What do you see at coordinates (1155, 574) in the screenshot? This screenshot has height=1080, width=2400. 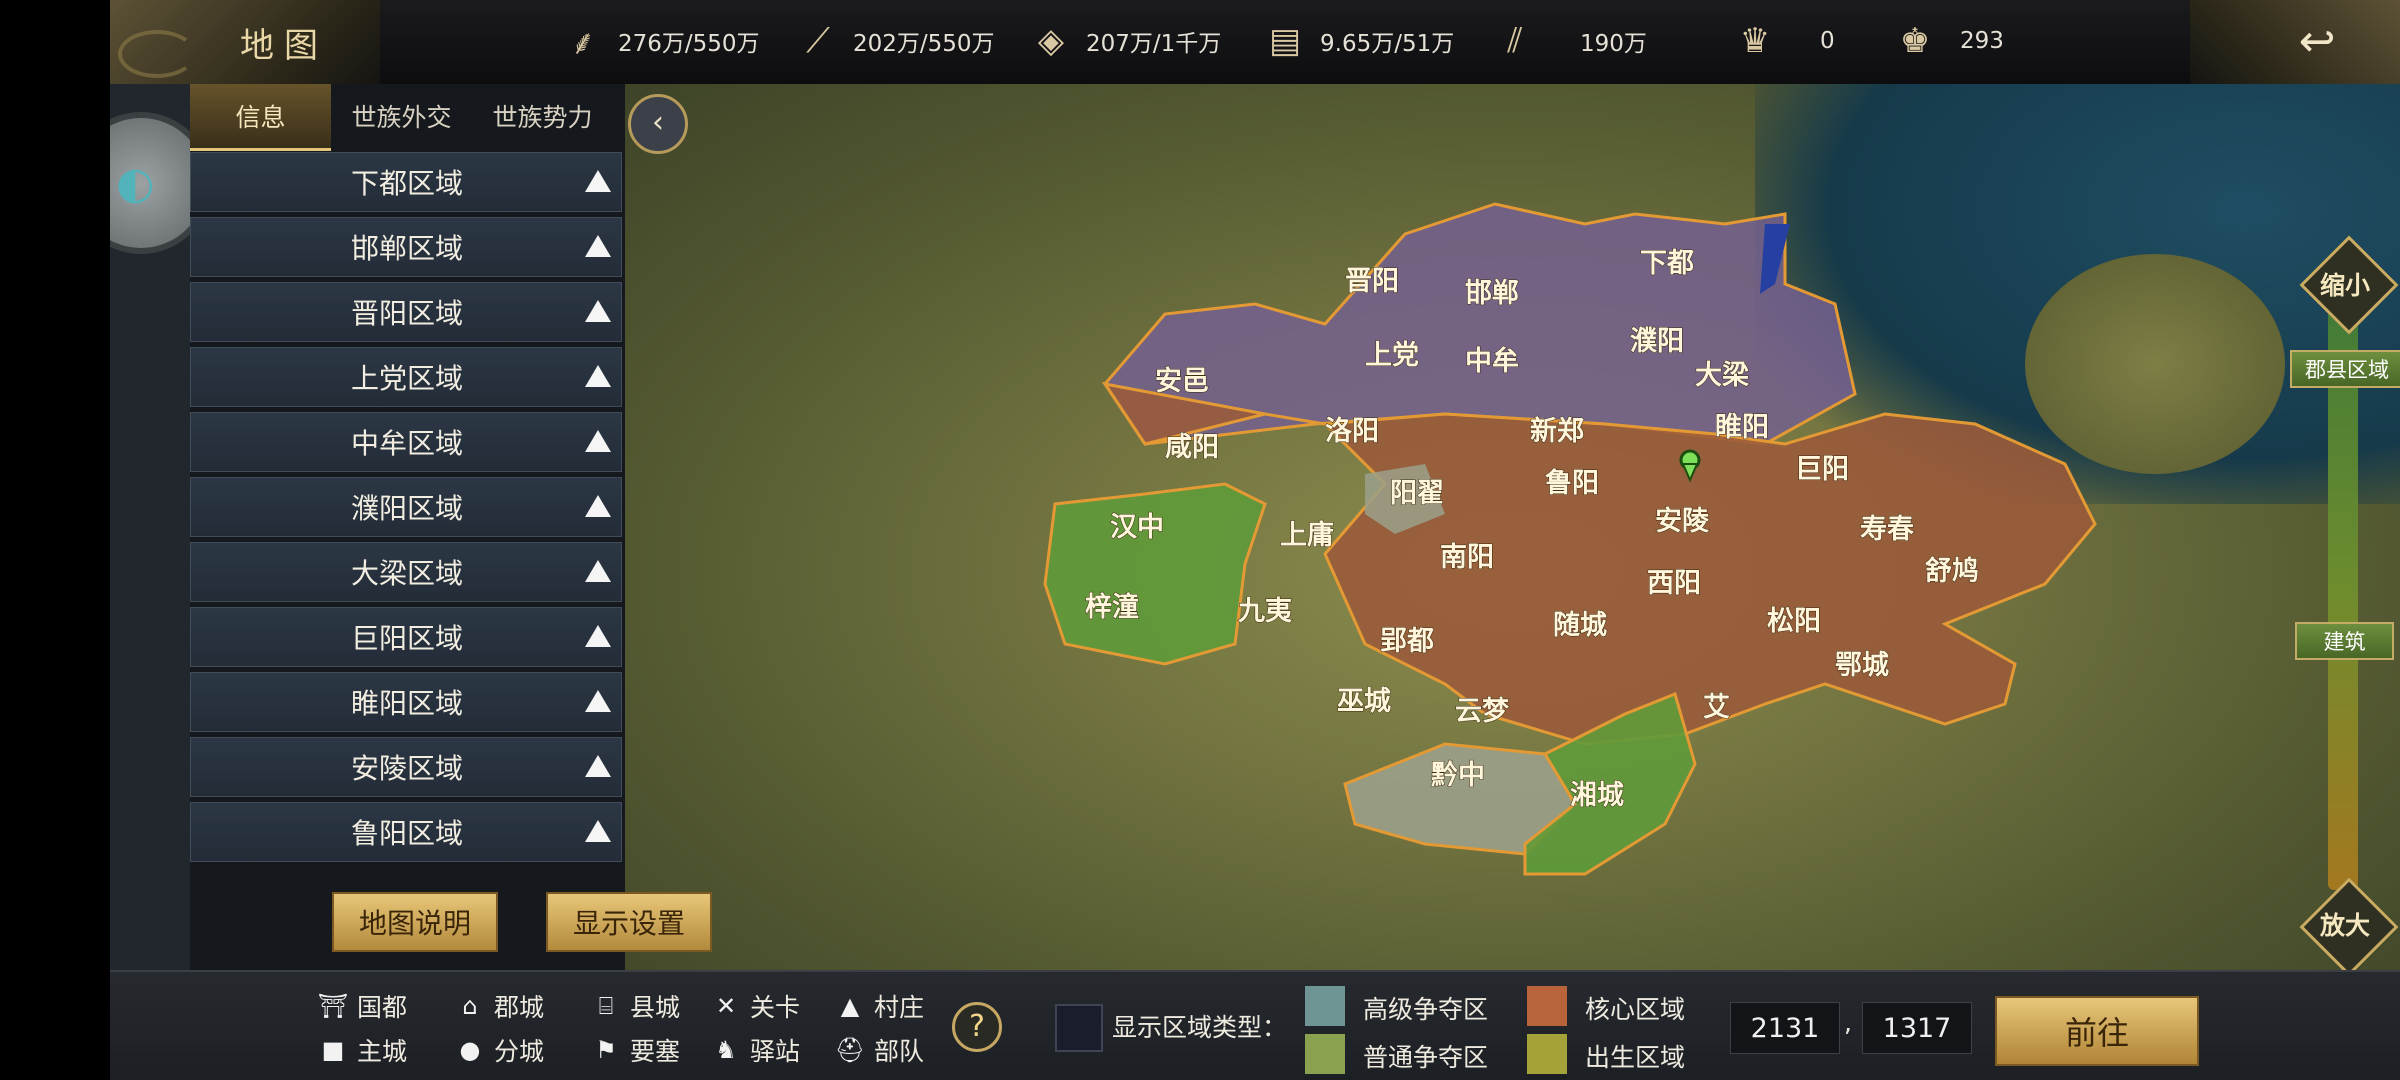 I see `region-green-west` at bounding box center [1155, 574].